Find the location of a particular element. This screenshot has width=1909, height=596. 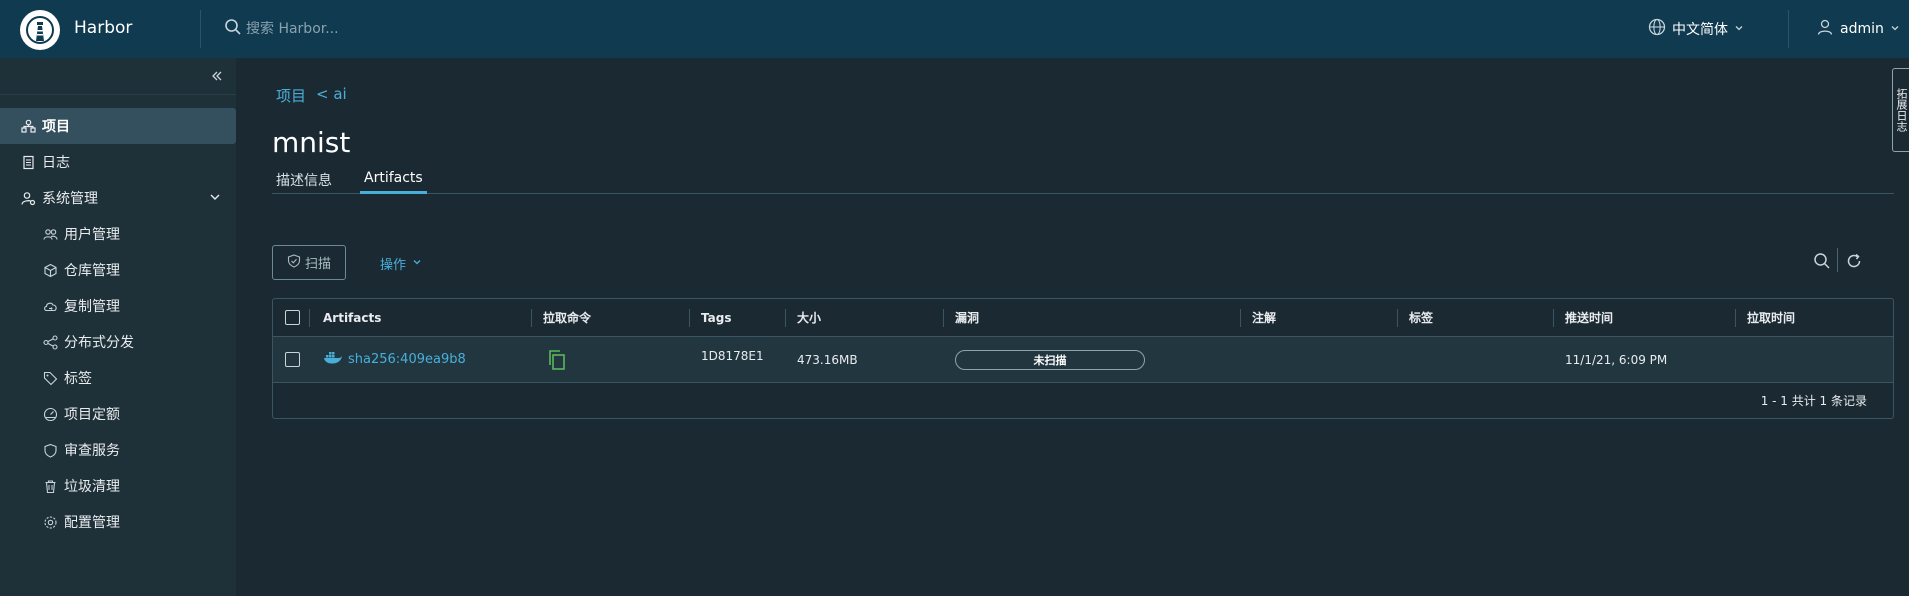

trash-icon is located at coordinates (50, 486).